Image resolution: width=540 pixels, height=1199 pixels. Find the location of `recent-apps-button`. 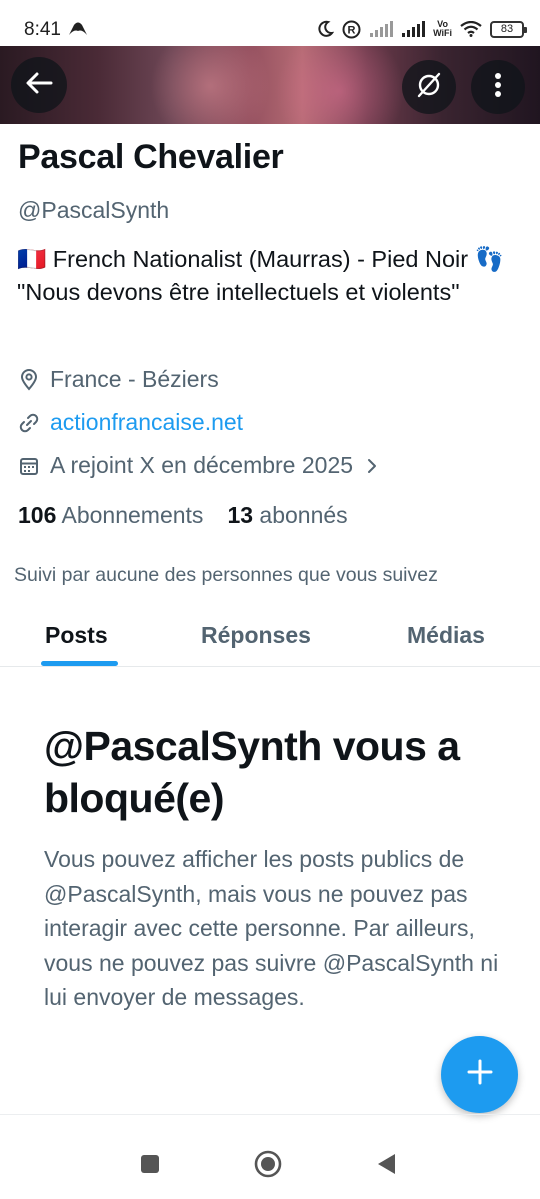

recent-apps-button is located at coordinates (150, 1166).